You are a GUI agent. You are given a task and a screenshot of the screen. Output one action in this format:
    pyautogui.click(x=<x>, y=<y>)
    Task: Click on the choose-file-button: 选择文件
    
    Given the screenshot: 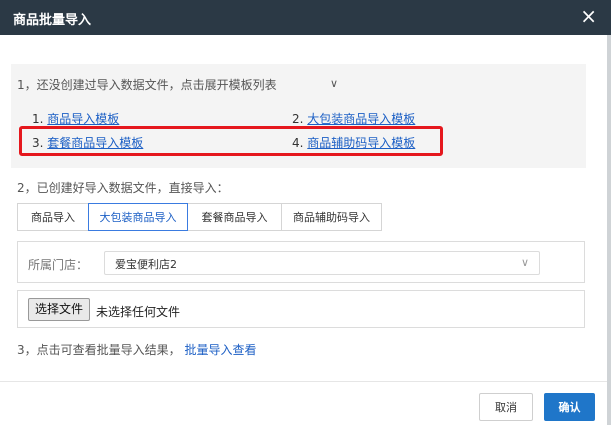 What is the action you would take?
    pyautogui.click(x=59, y=309)
    